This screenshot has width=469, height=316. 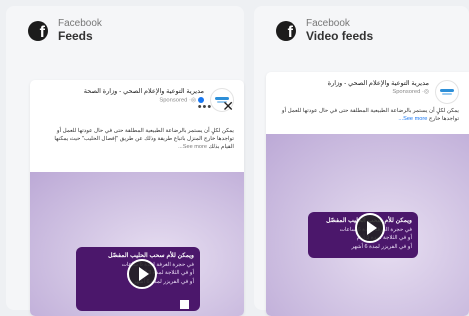 I want to click on panel-placement-label: Feeds, so click(x=75, y=35).